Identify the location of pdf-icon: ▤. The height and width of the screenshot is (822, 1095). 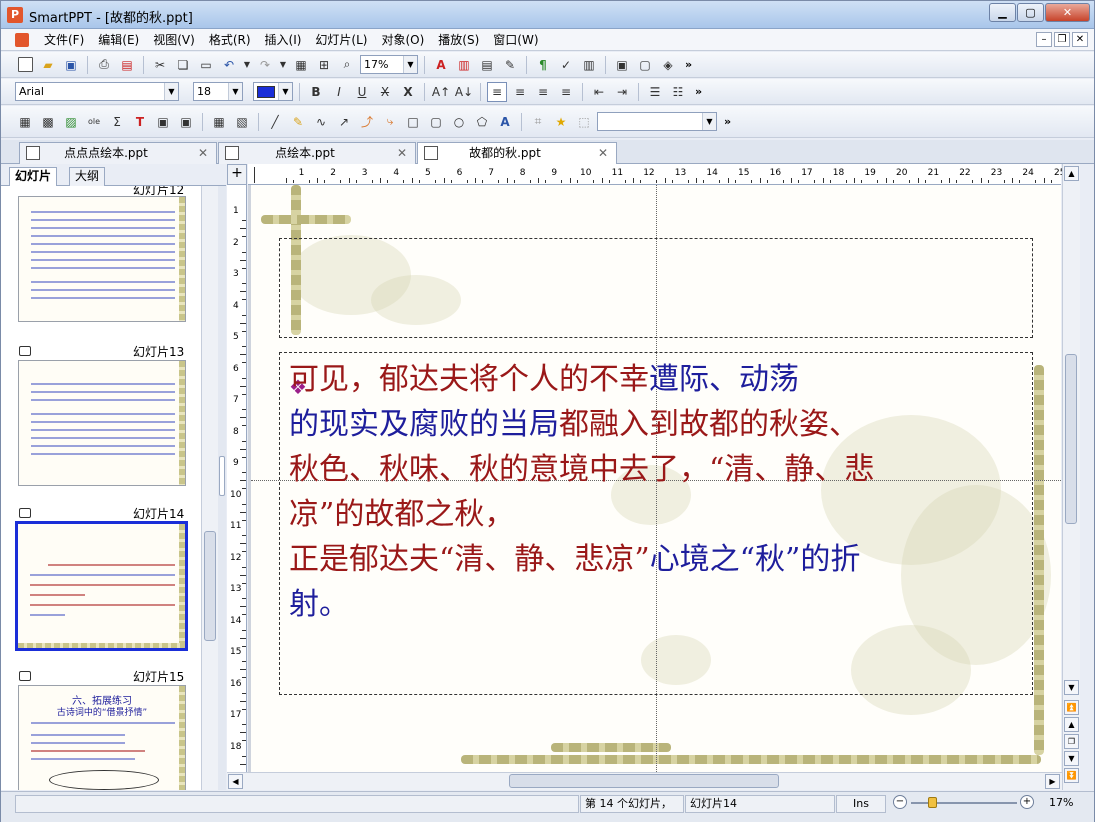
(127, 65).